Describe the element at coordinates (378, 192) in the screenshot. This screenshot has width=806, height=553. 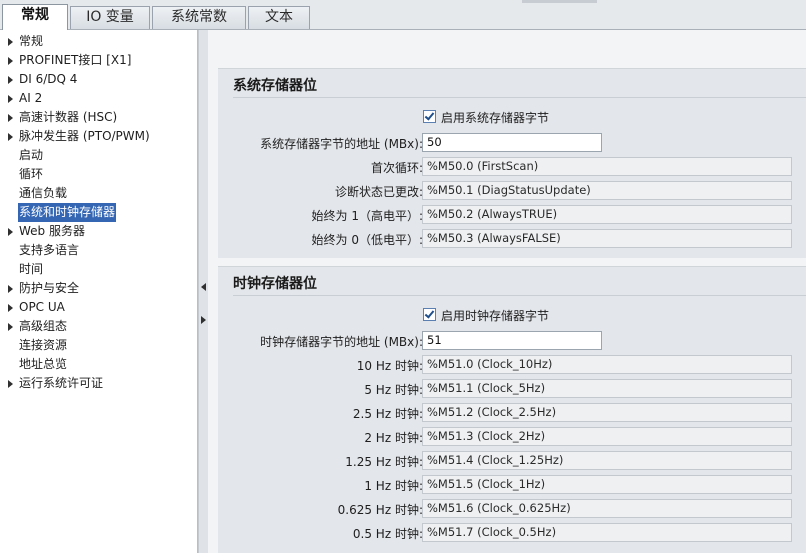
I see `system-bit-label: 诊断状态已更改:` at that location.